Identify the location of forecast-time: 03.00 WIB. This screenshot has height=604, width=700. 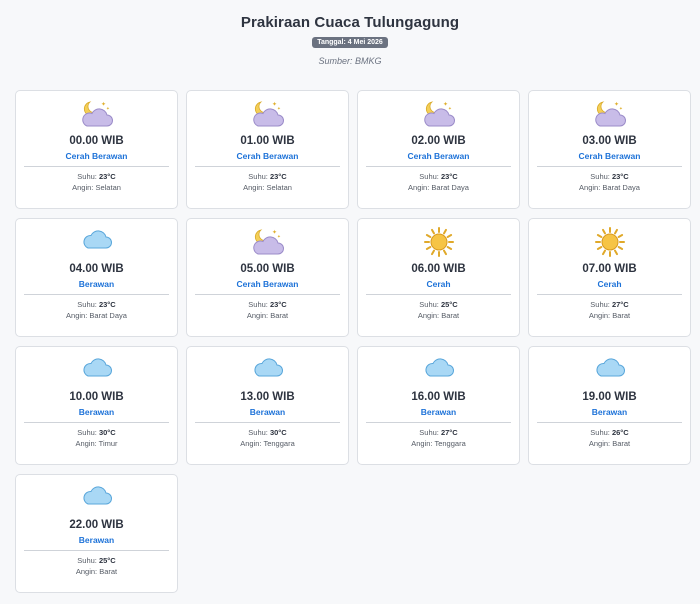
(609, 141).